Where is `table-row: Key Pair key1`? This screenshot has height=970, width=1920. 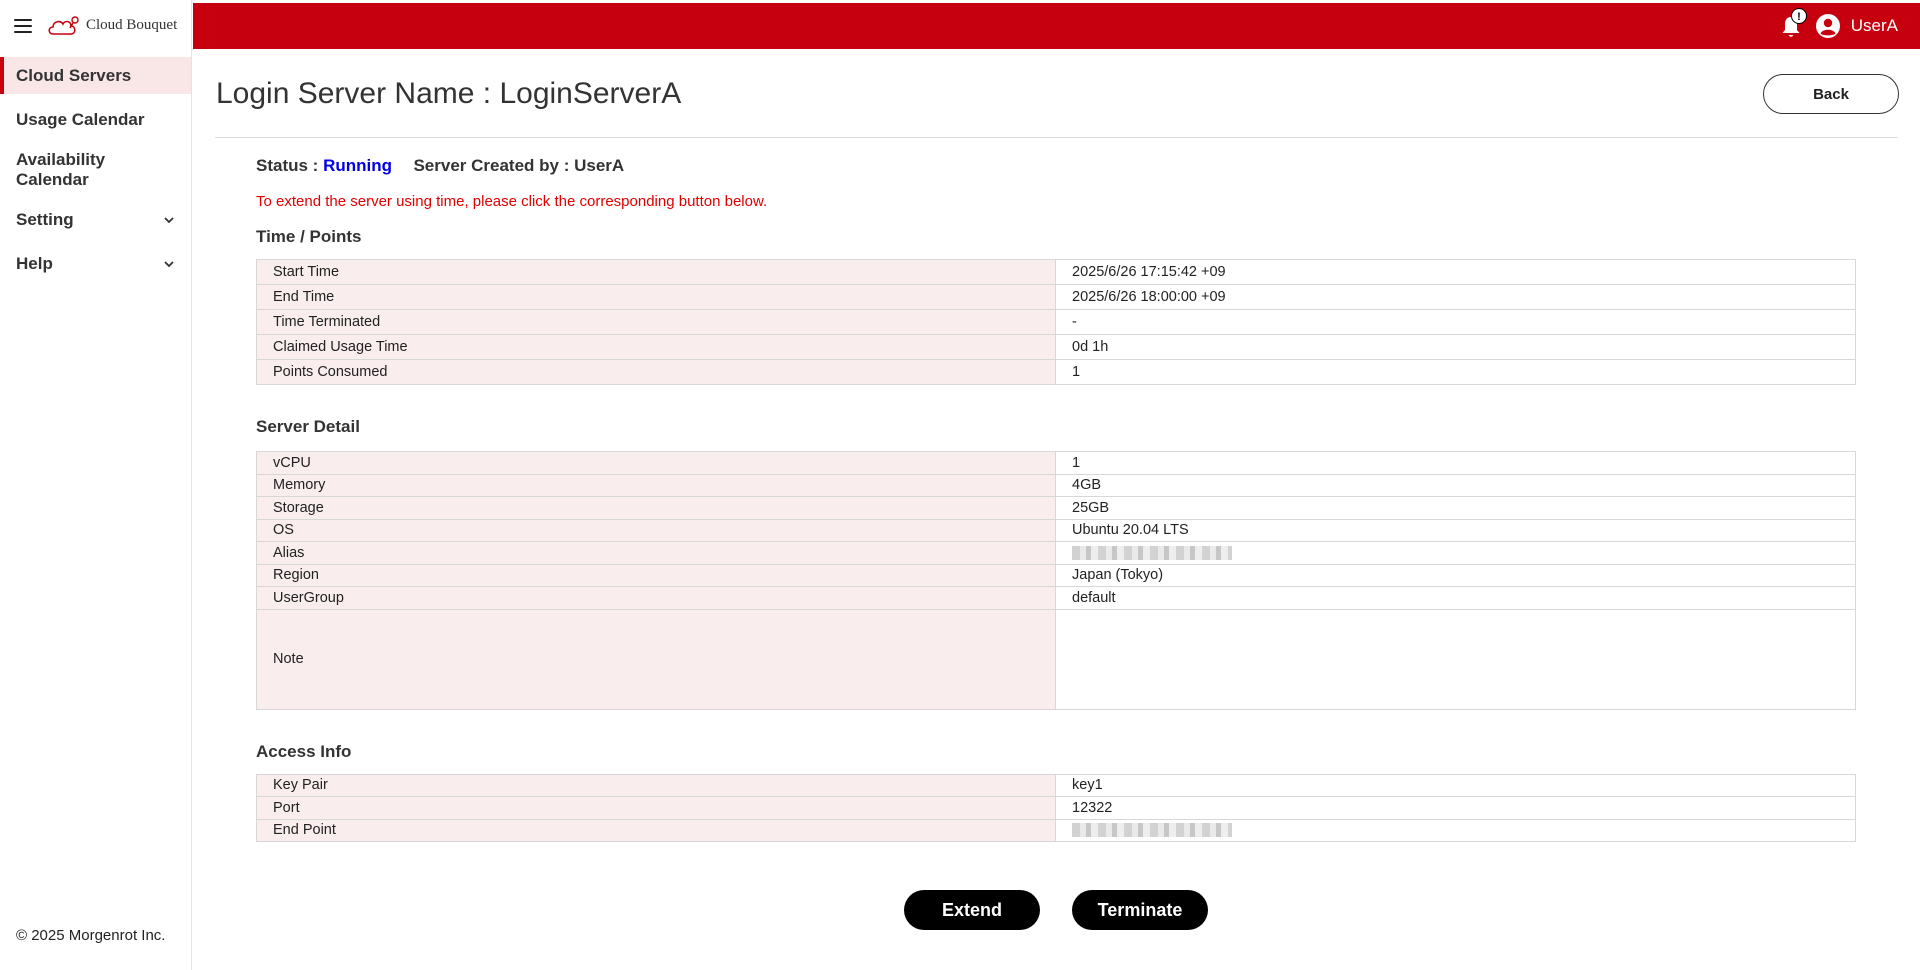
table-row: Key Pair key1 is located at coordinates (1056, 785).